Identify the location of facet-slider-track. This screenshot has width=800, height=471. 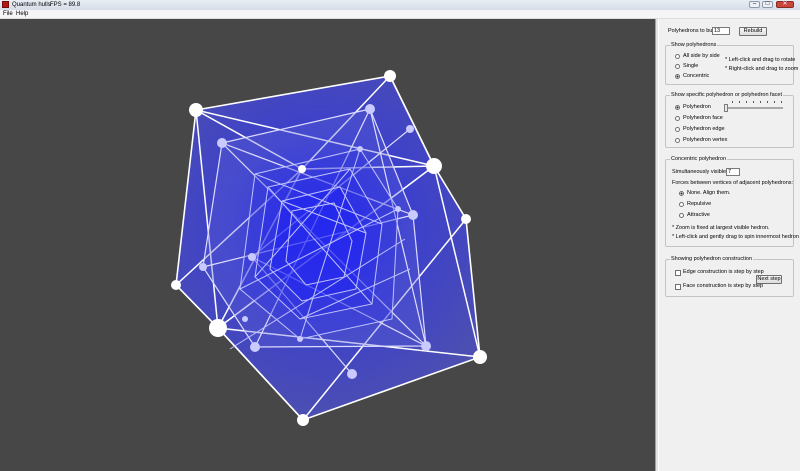
(754, 108).